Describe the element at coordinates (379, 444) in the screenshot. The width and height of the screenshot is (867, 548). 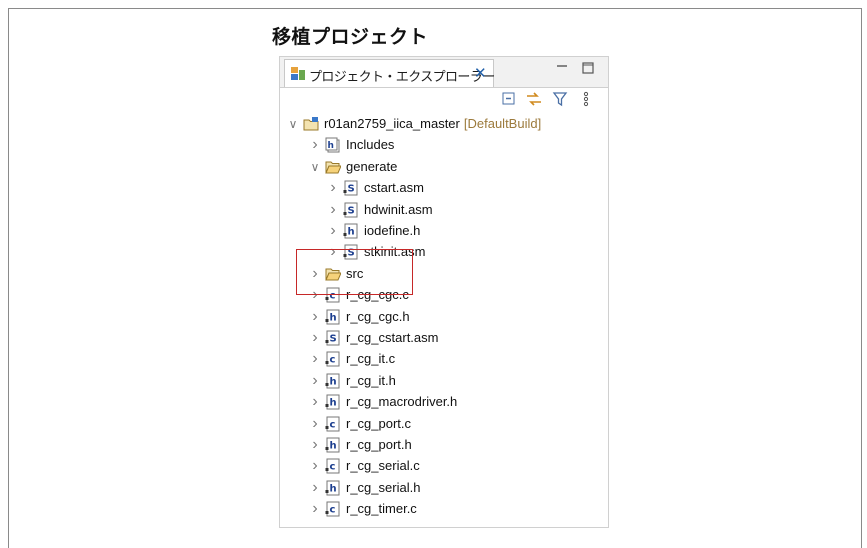
I see `tree-item-label: r_cg_port.h` at that location.